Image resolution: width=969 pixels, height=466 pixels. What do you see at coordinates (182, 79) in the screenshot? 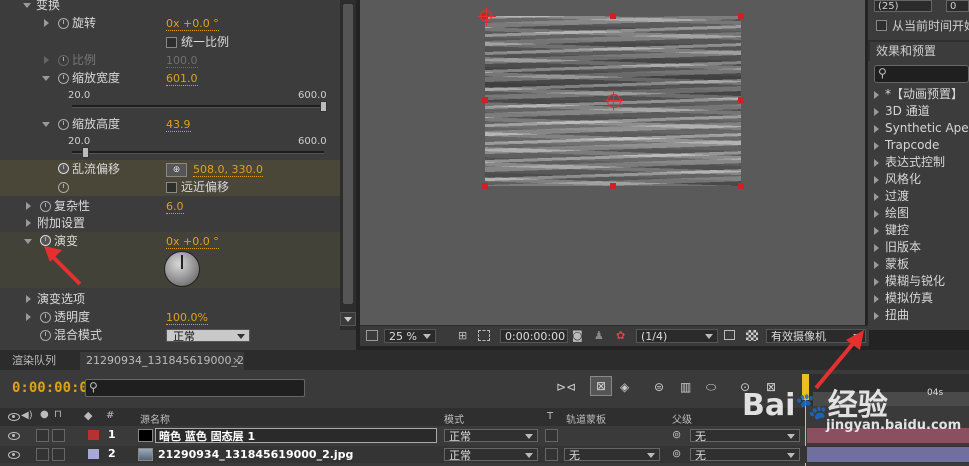
I see `scale-width-value: 601.0` at bounding box center [182, 79].